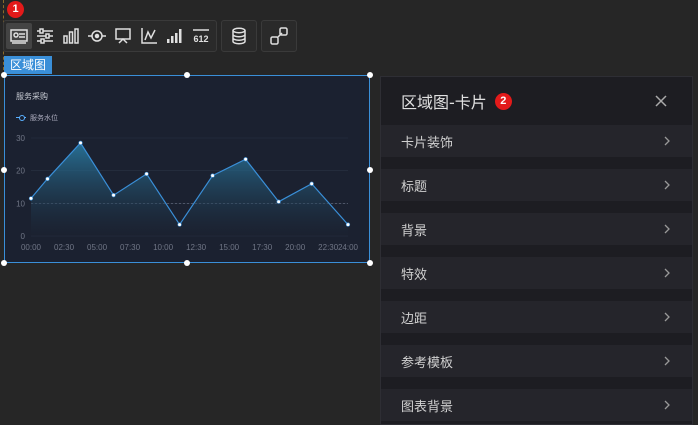 The height and width of the screenshot is (425, 698). Describe the element at coordinates (187, 263) in the screenshot. I see `resize-handle-s` at that location.